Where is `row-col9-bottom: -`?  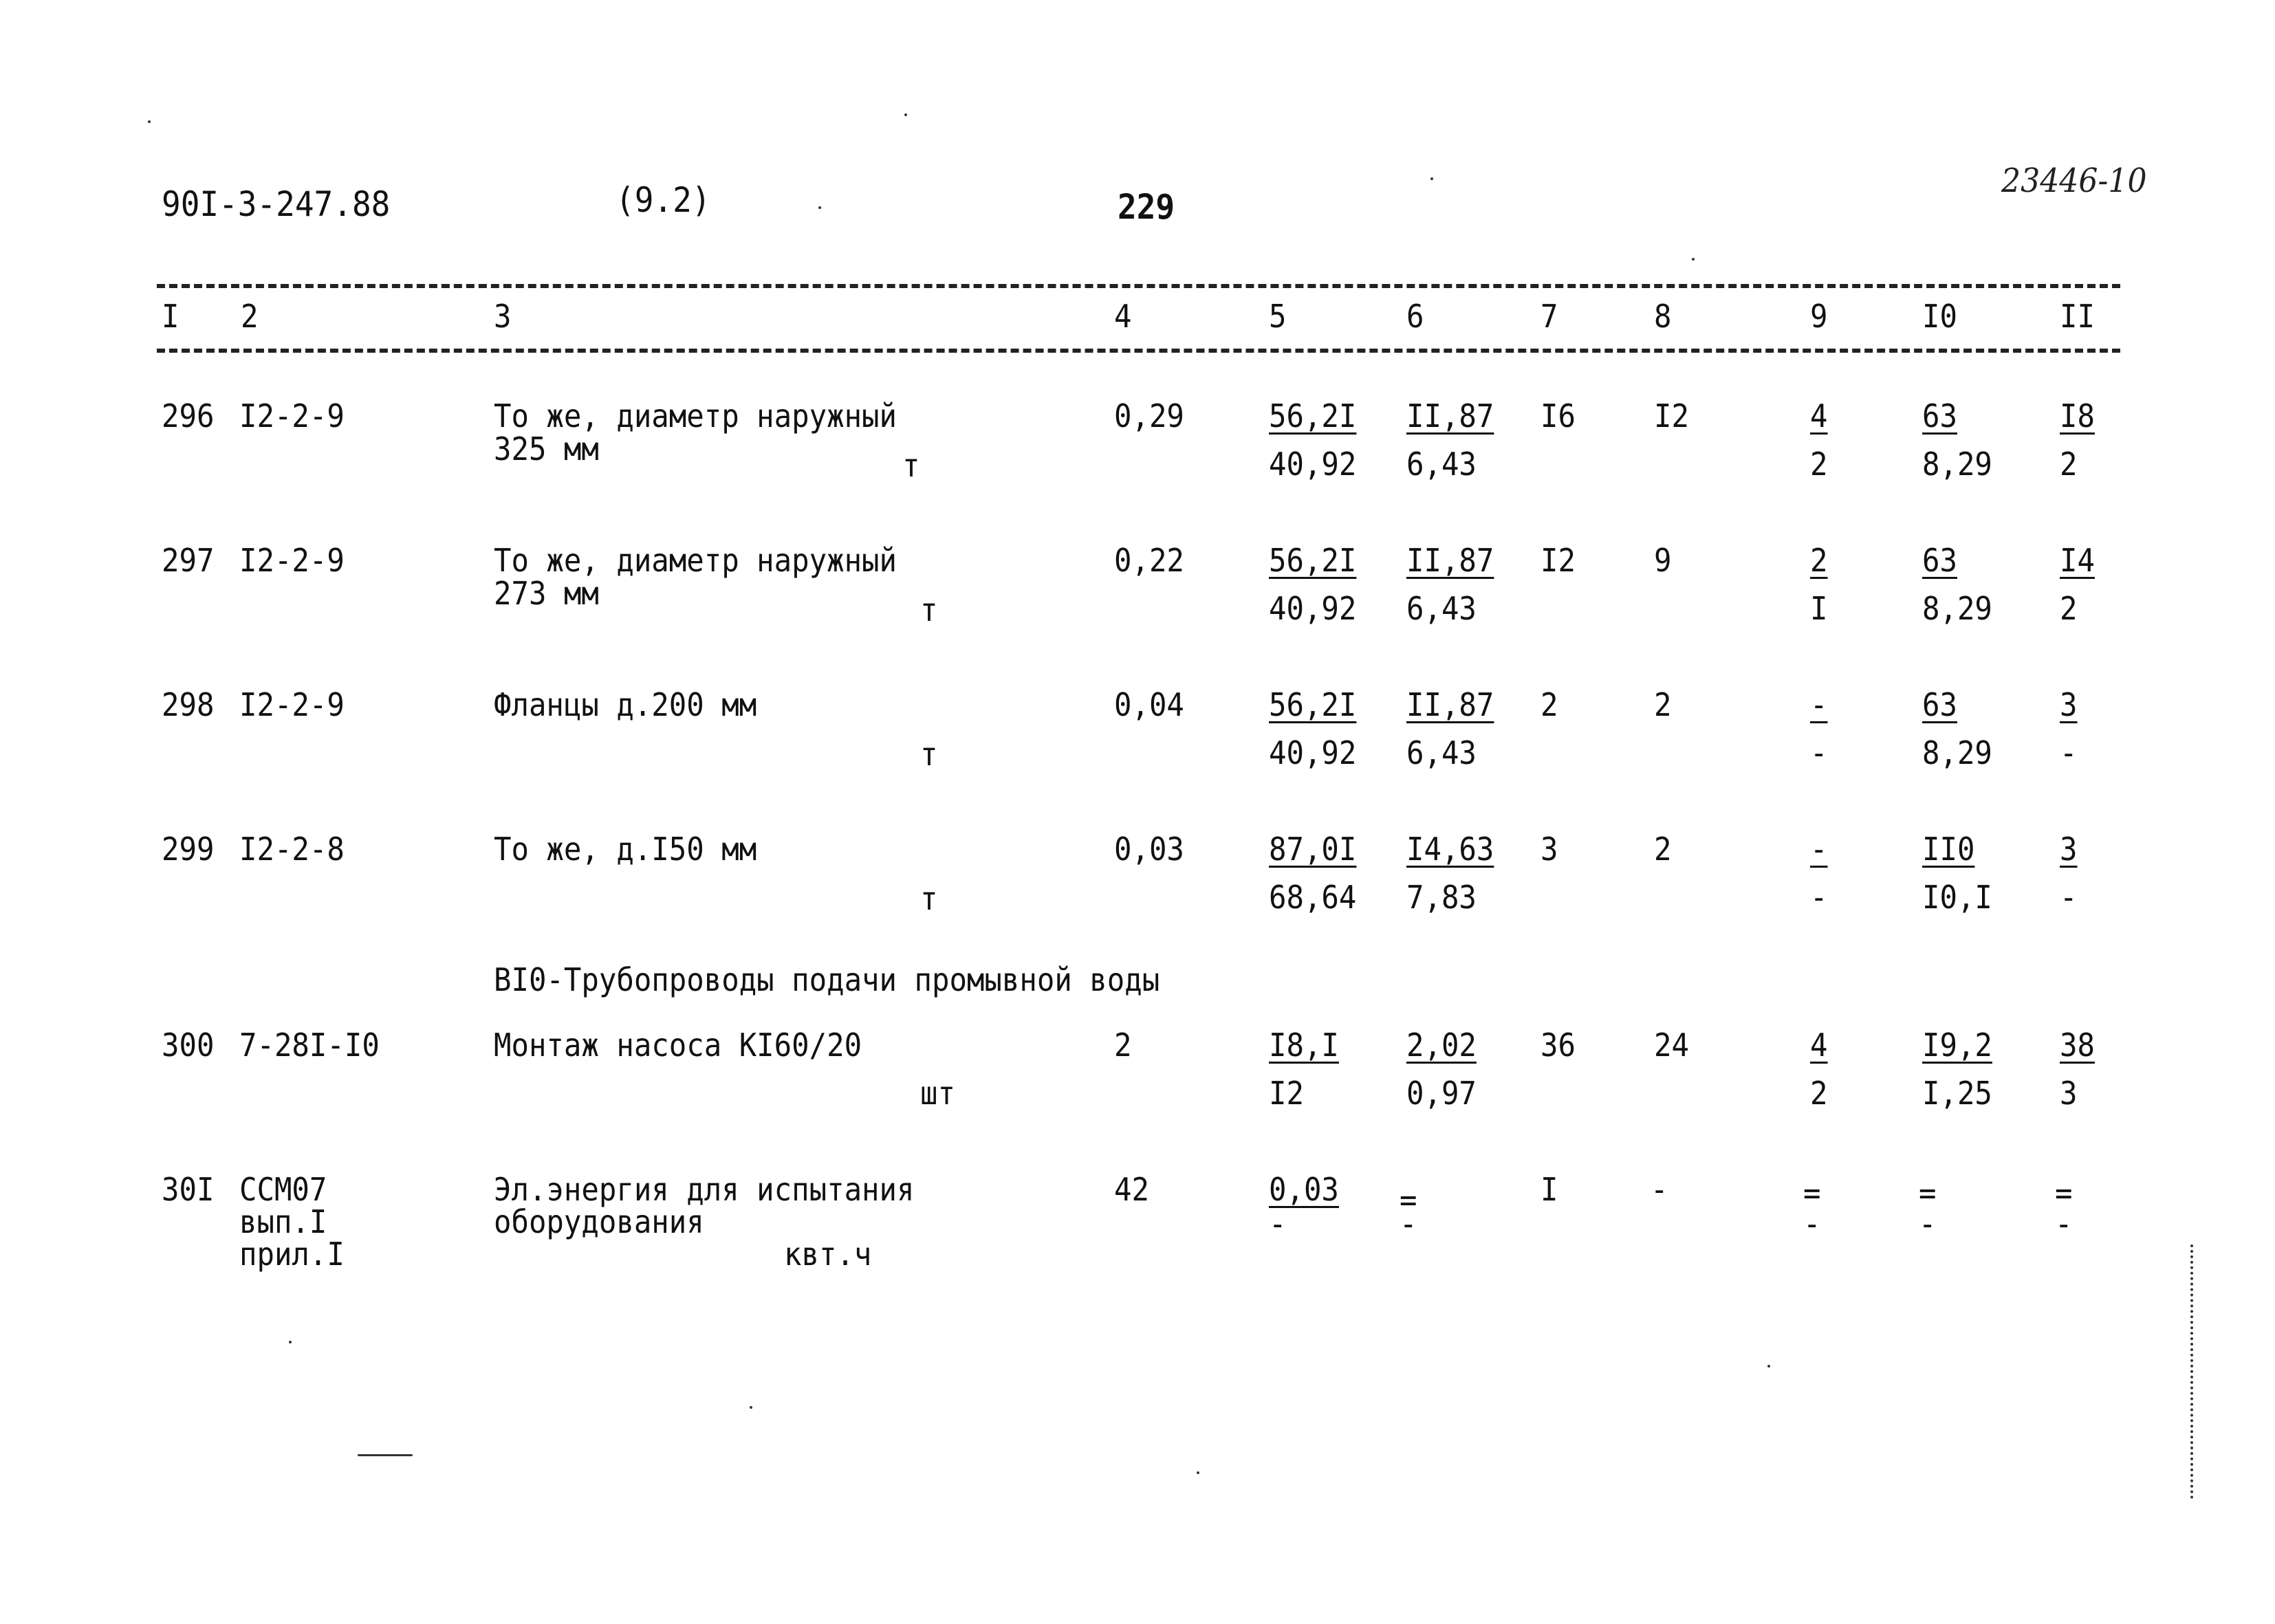
row-col9-bottom: - is located at coordinates (1819, 752).